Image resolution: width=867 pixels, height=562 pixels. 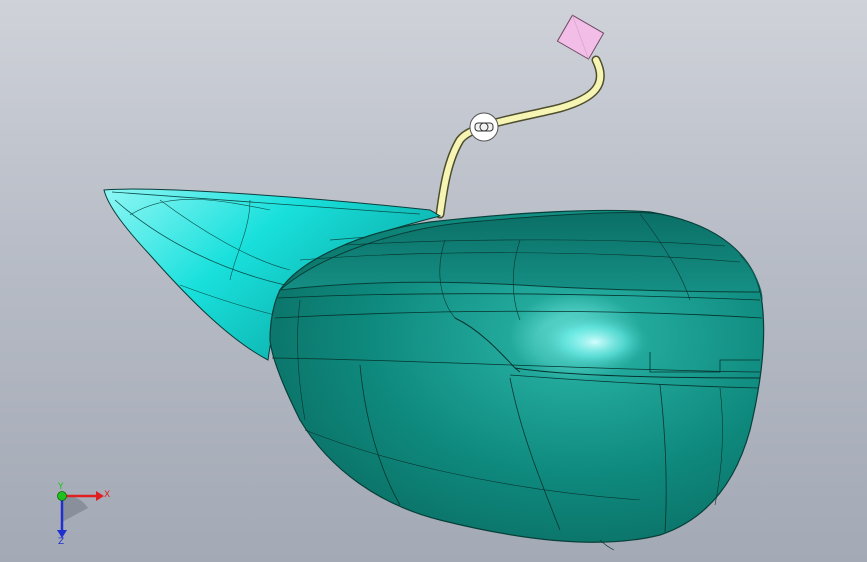 What do you see at coordinates (60, 487) in the screenshot?
I see `y-axis-label: Y` at bounding box center [60, 487].